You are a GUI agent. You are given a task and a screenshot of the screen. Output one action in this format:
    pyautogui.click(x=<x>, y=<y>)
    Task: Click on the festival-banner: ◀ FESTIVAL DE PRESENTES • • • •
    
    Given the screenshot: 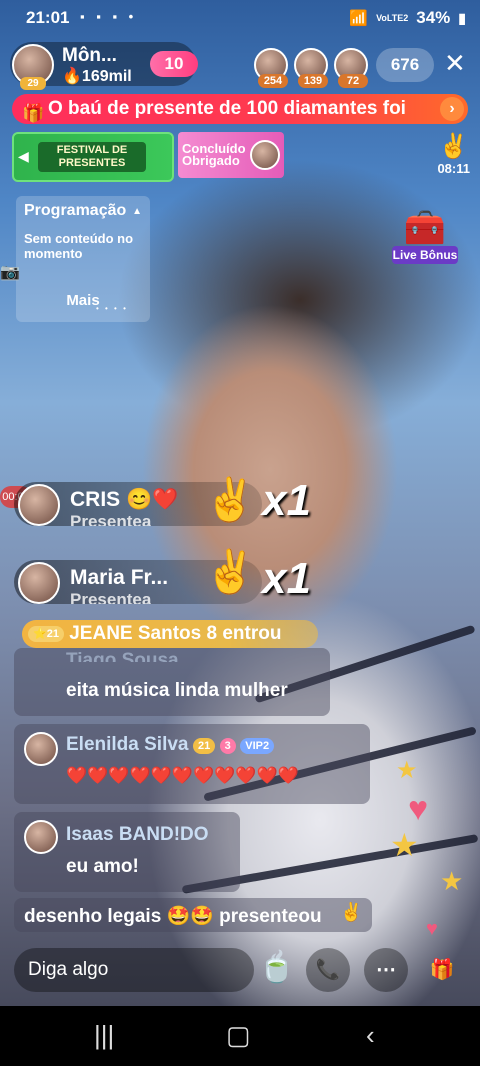 What is the action you would take?
    pyautogui.click(x=93, y=222)
    